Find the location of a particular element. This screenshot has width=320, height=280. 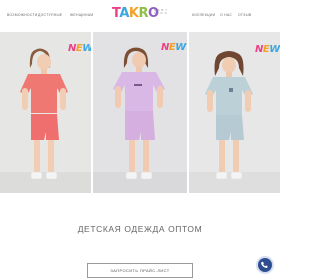

child-figure-light-blue is located at coordinates (234, 122).